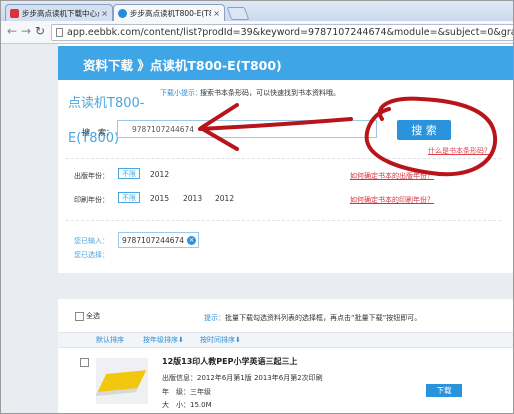 The image size is (514, 414). What do you see at coordinates (153, 240) in the screenshot?
I see `entered-keyword: 9787107244674` at bounding box center [153, 240].